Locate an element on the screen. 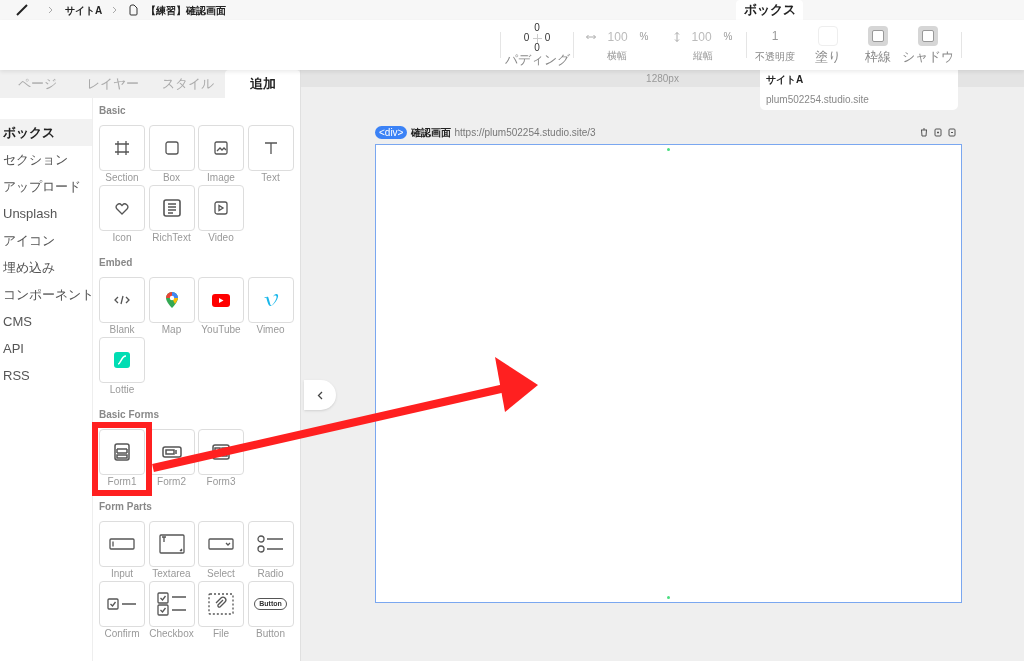 This screenshot has height=661, width=1024. tile-label: Select is located at coordinates (221, 574).